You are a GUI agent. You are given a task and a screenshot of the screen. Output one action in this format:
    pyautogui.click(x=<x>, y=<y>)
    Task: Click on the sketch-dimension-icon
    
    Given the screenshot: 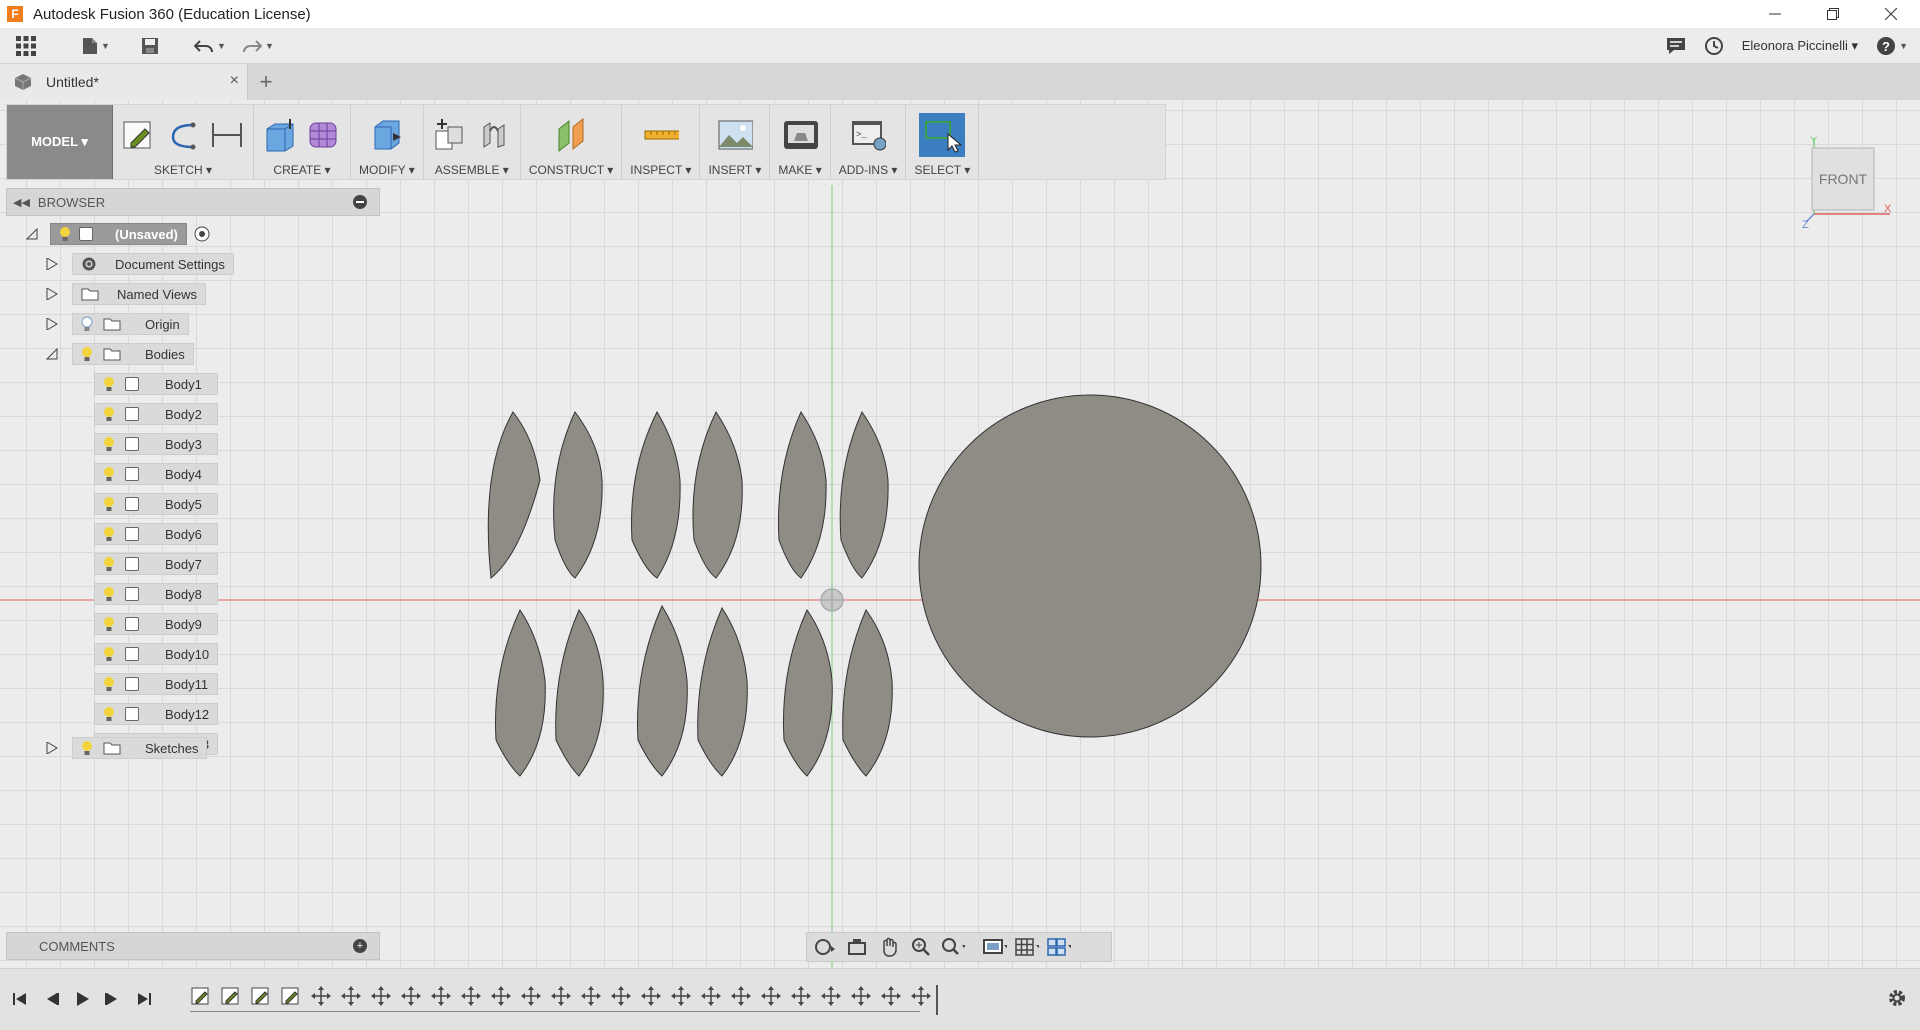 What is the action you would take?
    pyautogui.click(x=227, y=135)
    